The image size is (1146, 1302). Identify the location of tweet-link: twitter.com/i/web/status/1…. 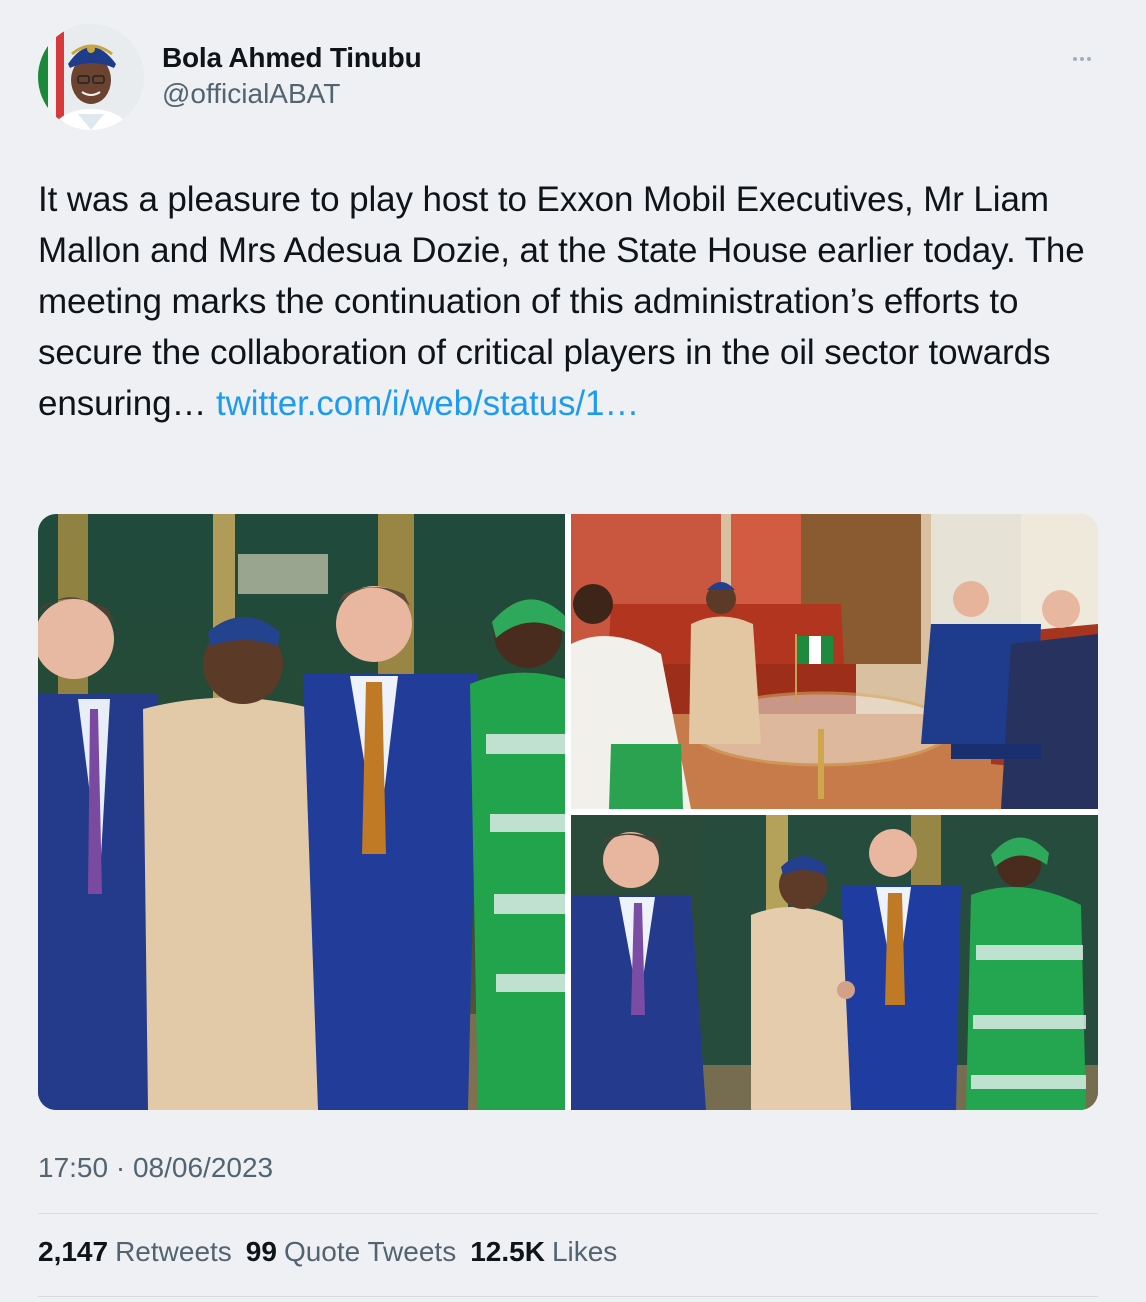
(427, 403).